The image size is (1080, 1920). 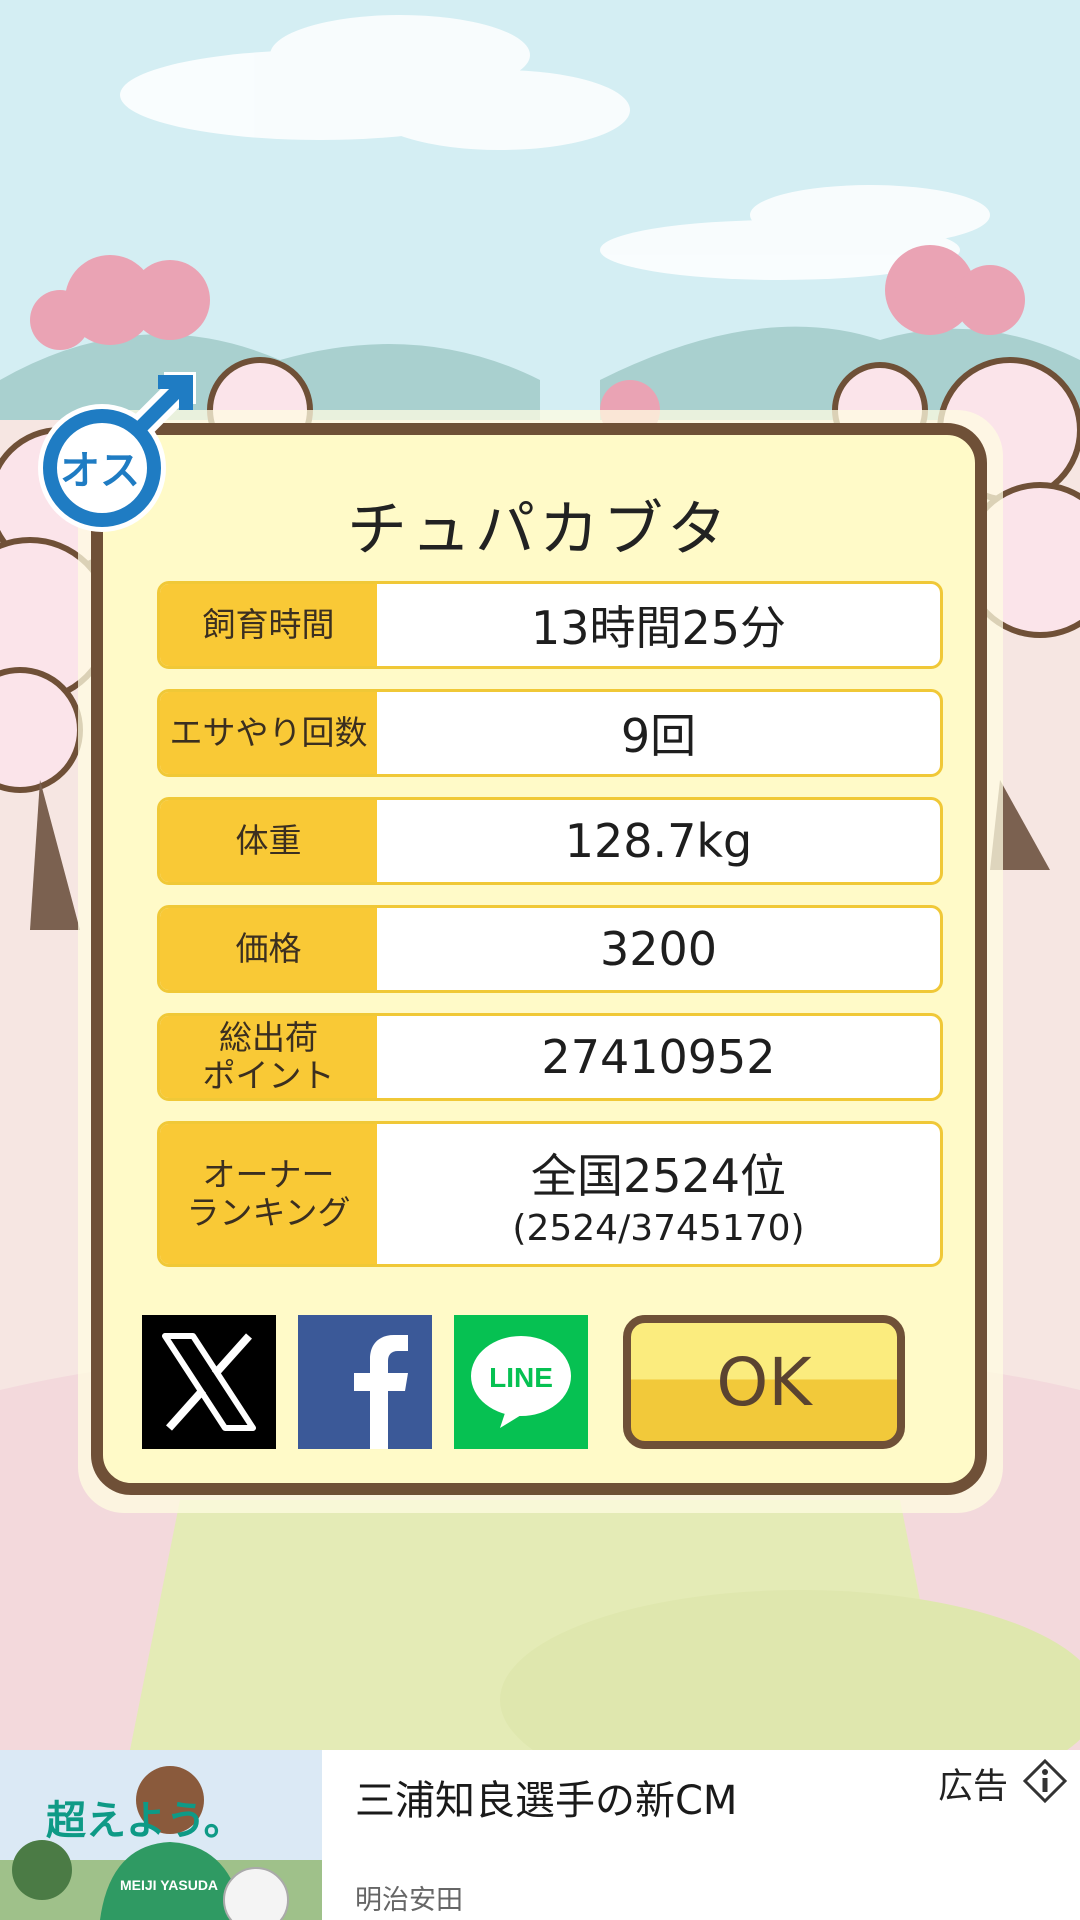 I want to click on stat-row-weight: 体重 128.7kg, so click(x=550, y=841).